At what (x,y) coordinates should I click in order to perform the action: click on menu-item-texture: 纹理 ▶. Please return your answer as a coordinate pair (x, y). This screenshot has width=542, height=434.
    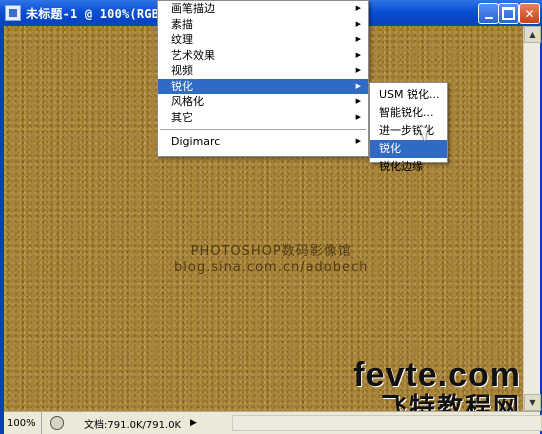
    Looking at the image, I should click on (263, 40).